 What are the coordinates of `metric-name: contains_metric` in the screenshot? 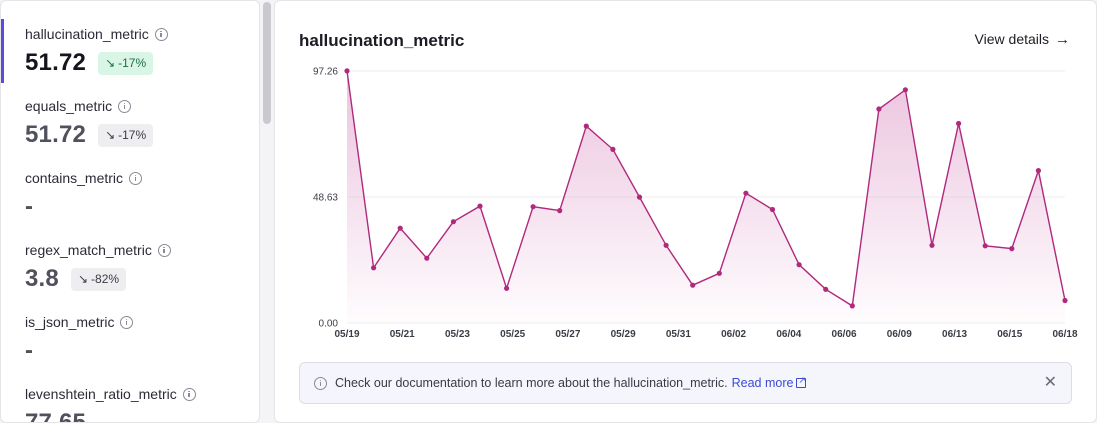 It's located at (74, 178).